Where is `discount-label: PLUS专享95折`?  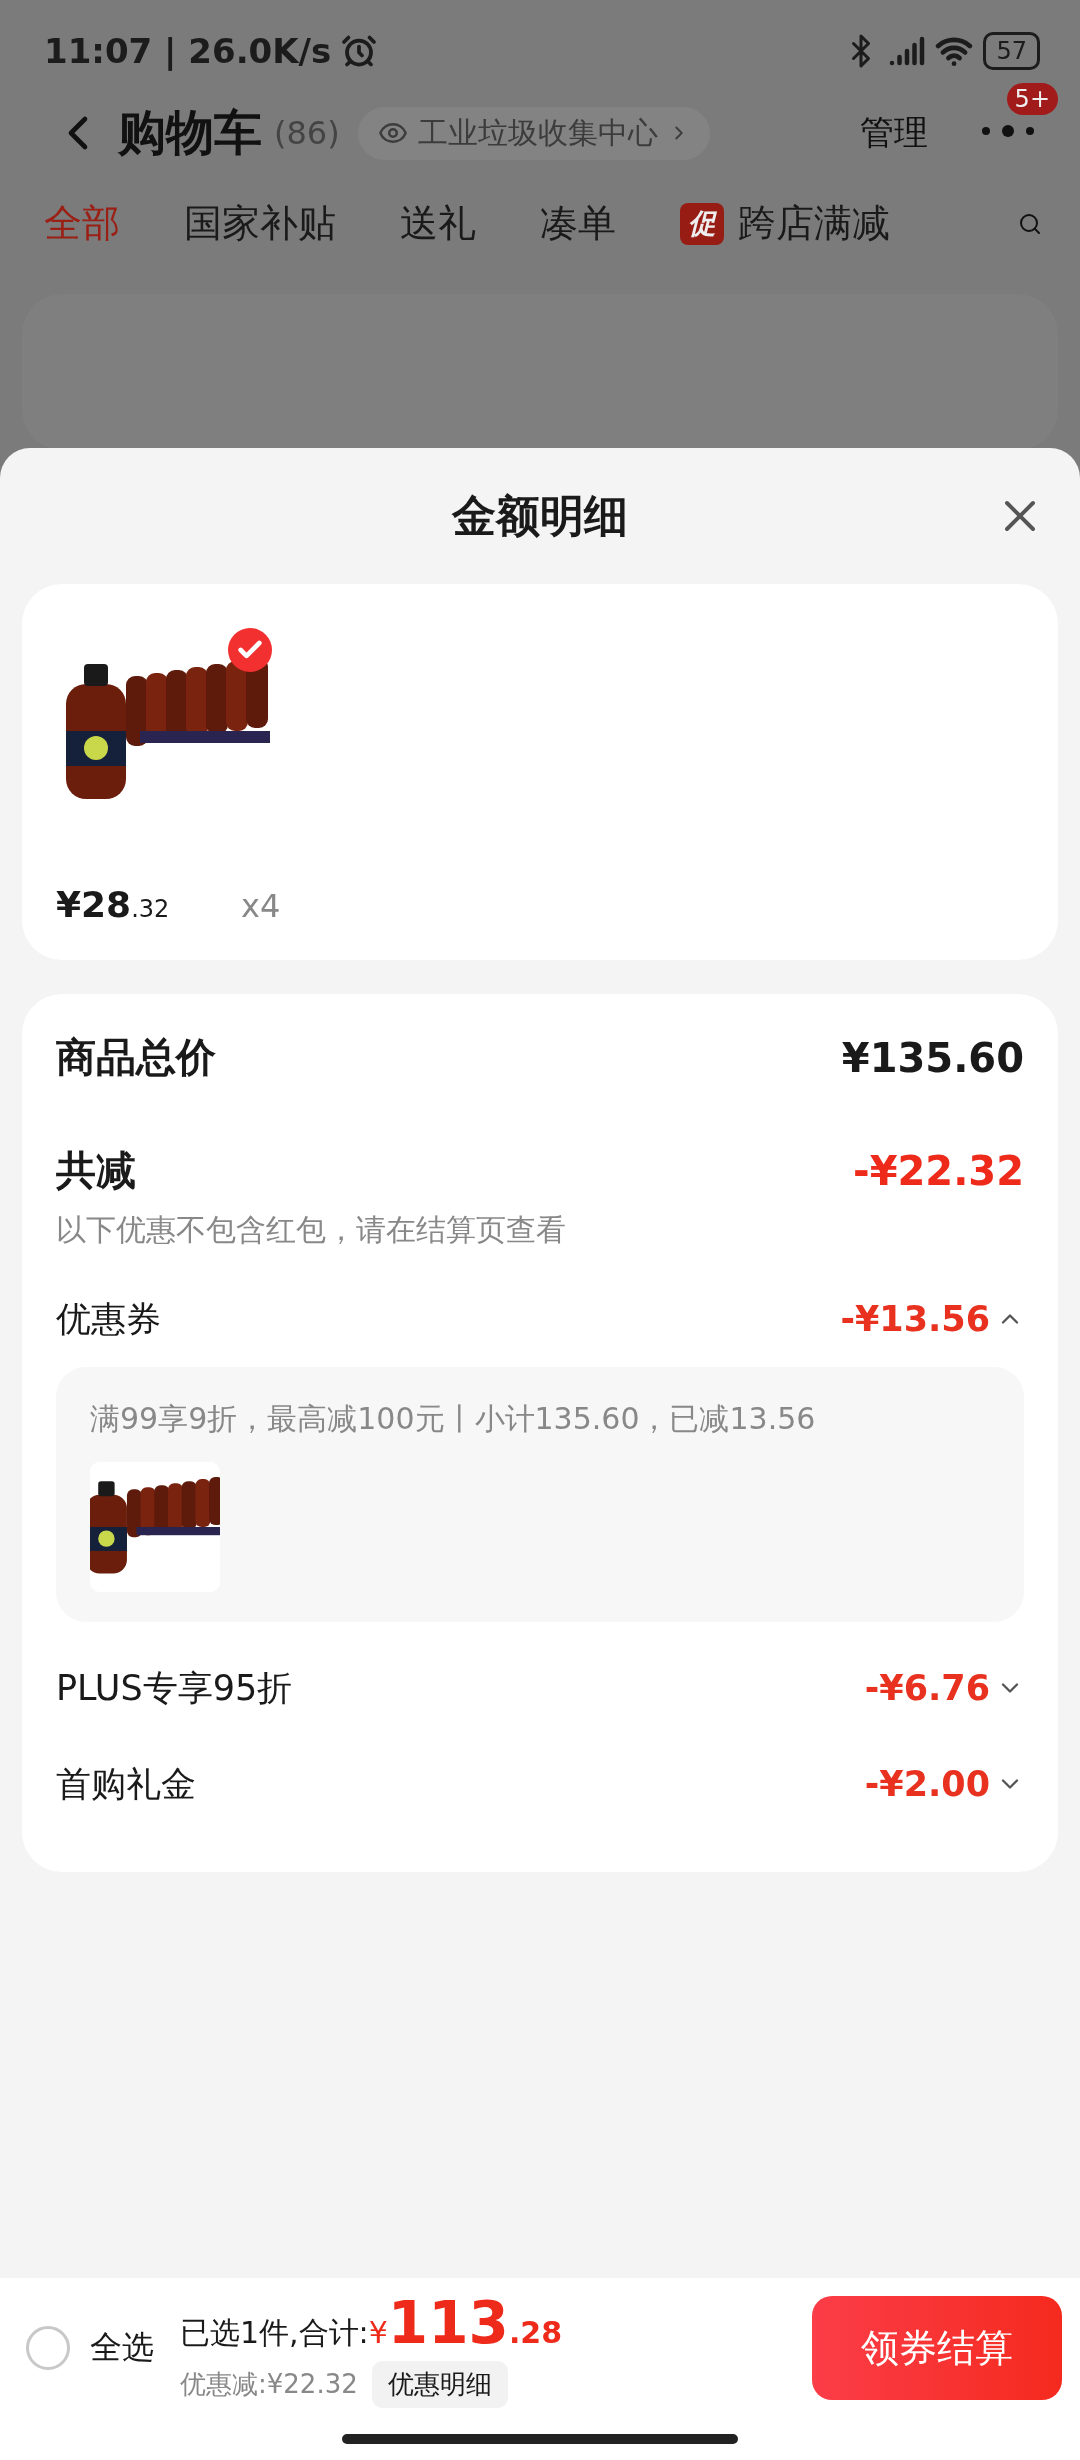 discount-label: PLUS专享95折 is located at coordinates (174, 1688).